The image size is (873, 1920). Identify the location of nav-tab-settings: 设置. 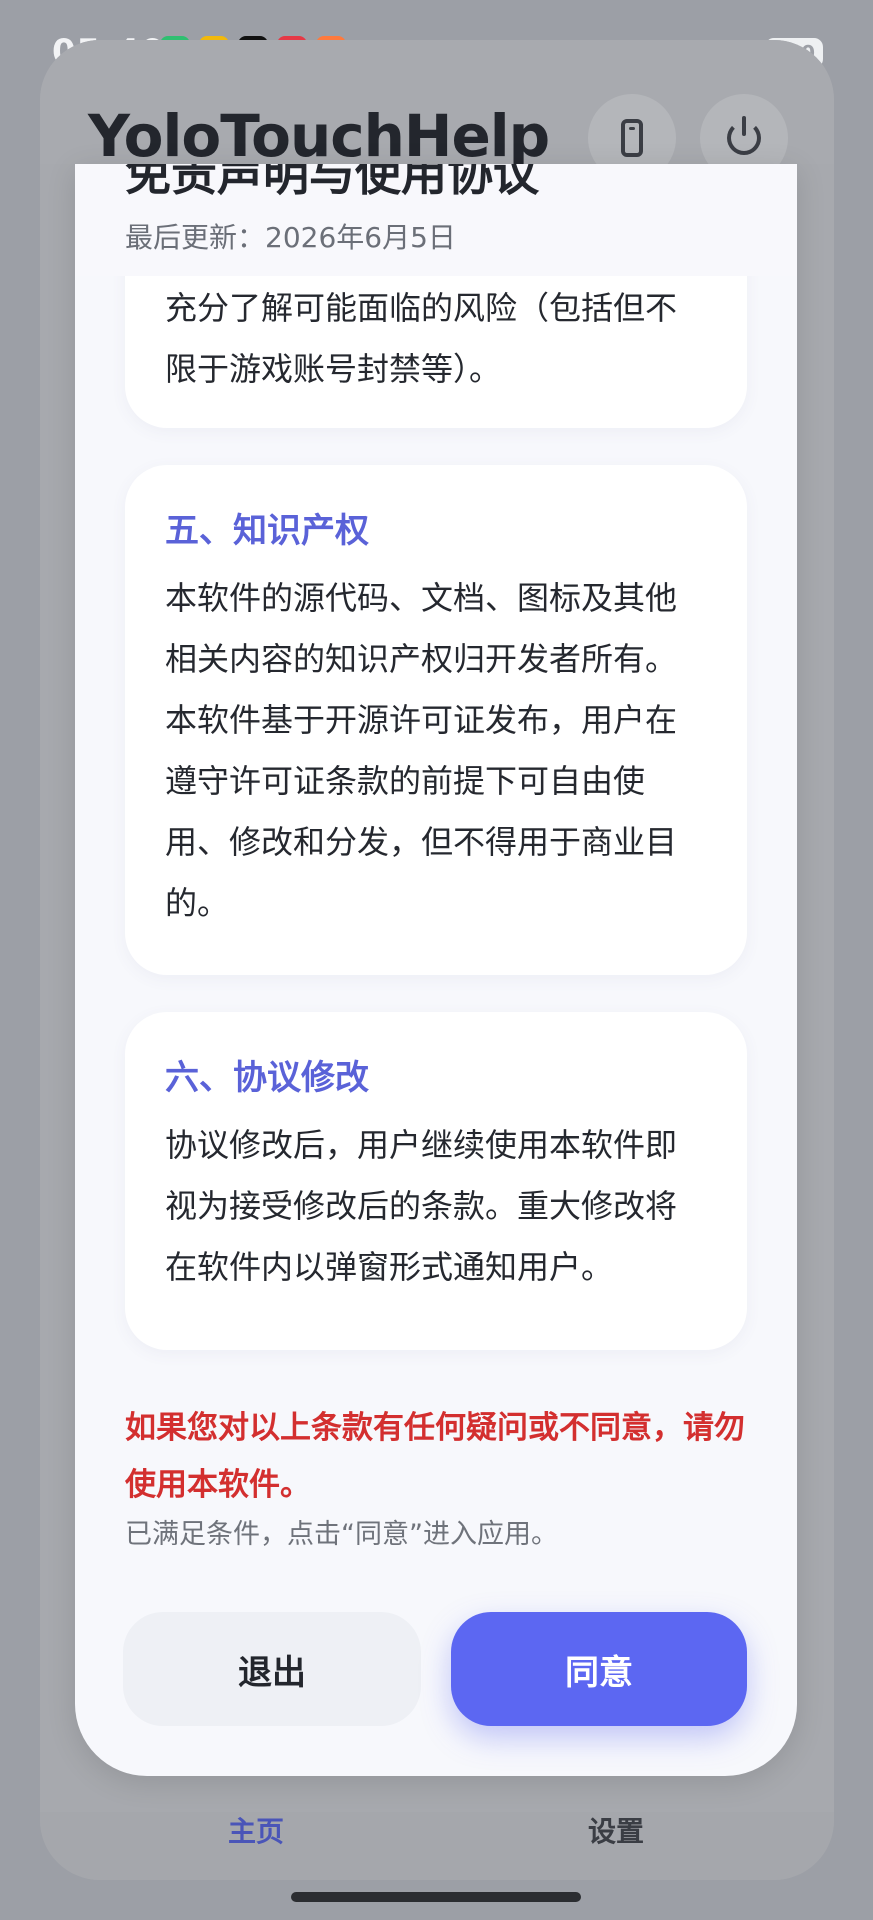
(616, 1830).